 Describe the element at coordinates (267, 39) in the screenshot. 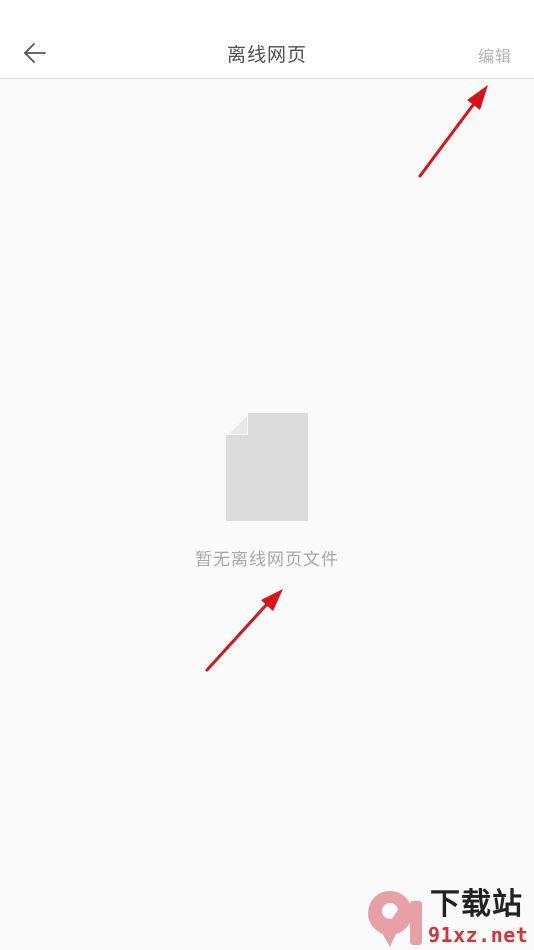

I see `top-app-bar: 离线网页 编辑` at that location.